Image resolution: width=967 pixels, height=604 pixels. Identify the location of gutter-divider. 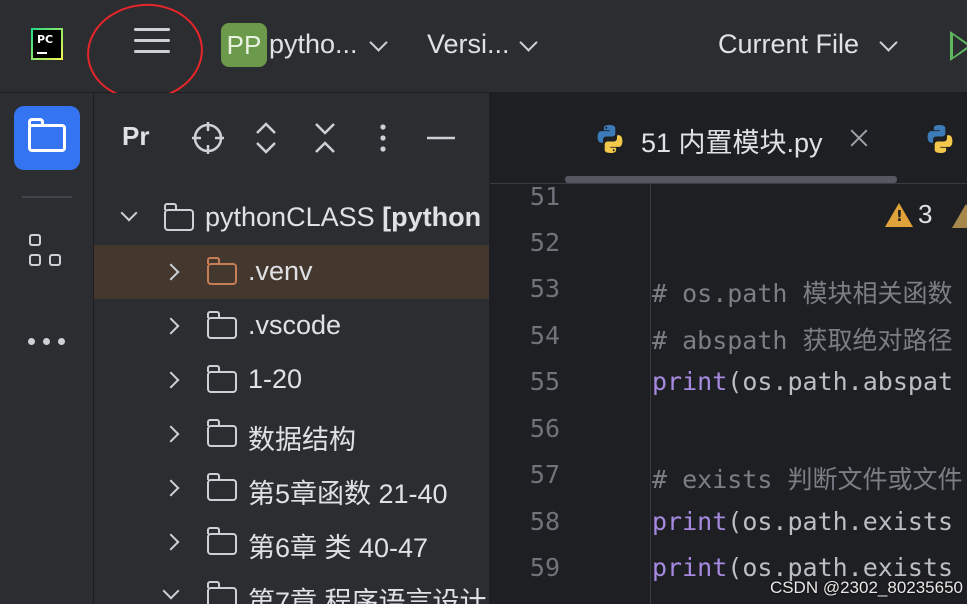
(650, 394).